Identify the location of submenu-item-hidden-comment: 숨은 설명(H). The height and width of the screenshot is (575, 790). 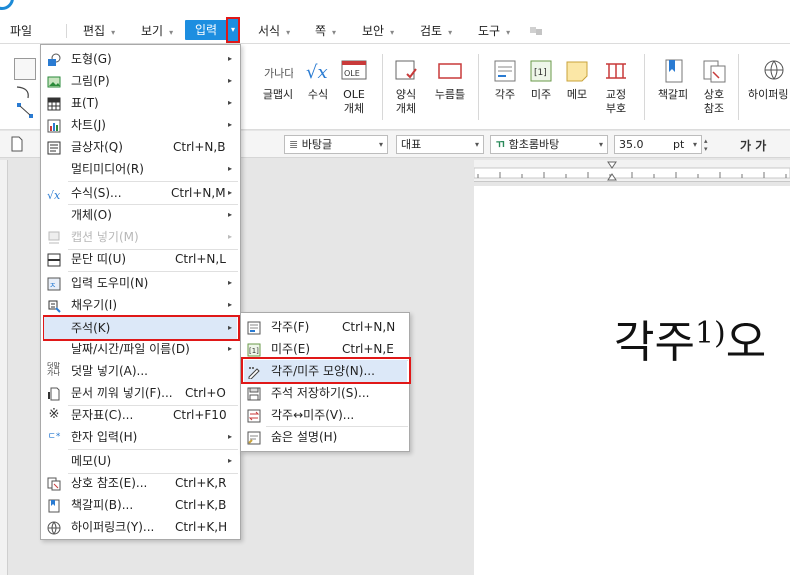
(325, 437).